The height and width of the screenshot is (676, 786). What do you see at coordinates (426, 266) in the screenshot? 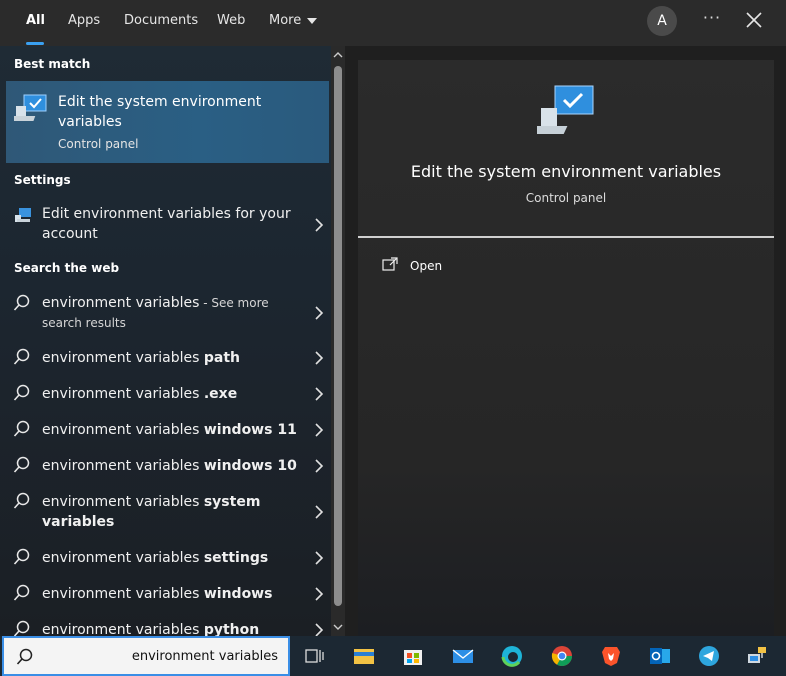
I see `open-label: Open` at bounding box center [426, 266].